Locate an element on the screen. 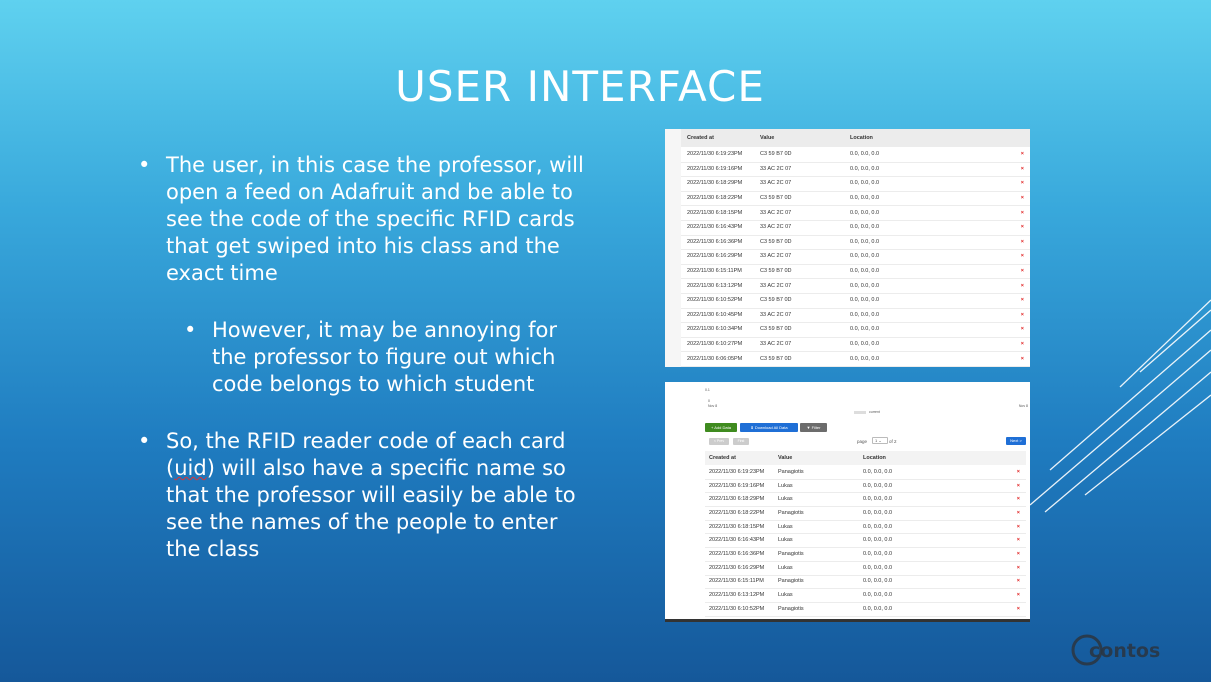  table-row: 2022/11/30 6:13:12PM Lukas 0.0, 0.0, 0.0 × is located at coordinates (865, 595).